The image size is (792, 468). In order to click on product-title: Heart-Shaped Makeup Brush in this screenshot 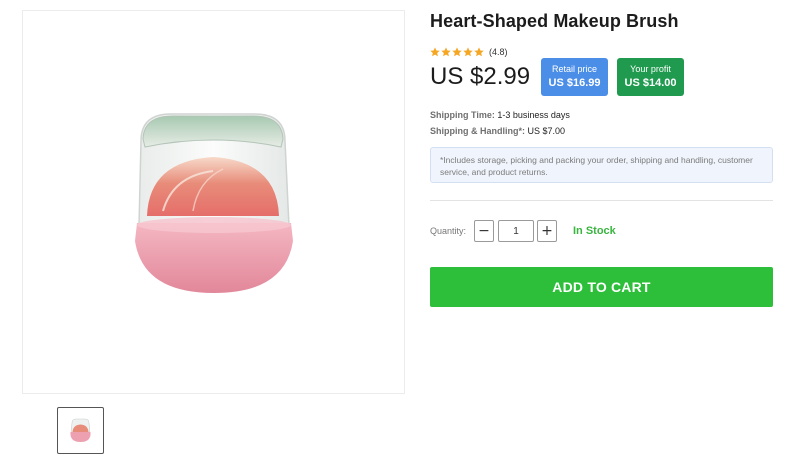, I will do `click(554, 21)`.